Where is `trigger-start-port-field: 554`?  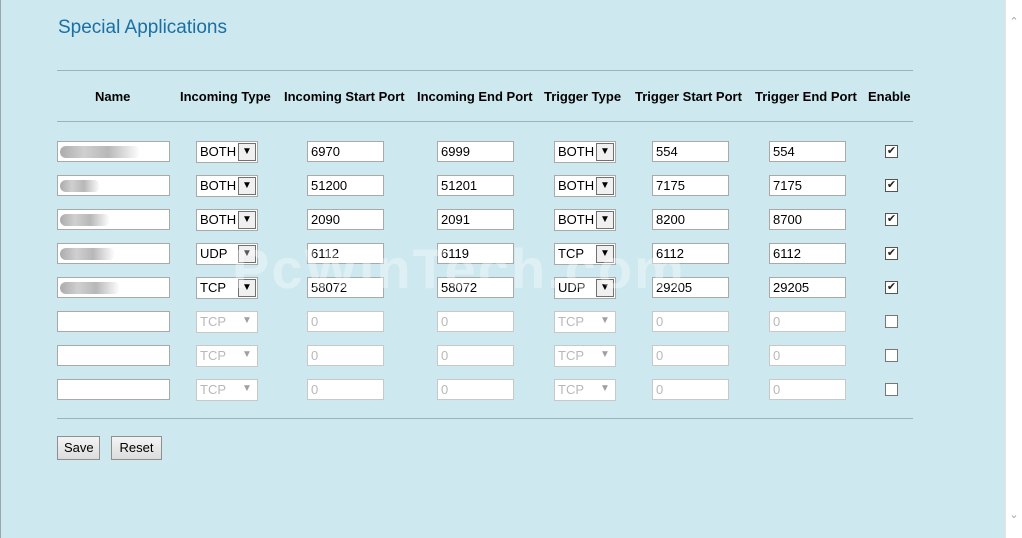
trigger-start-port-field: 554 is located at coordinates (690, 151).